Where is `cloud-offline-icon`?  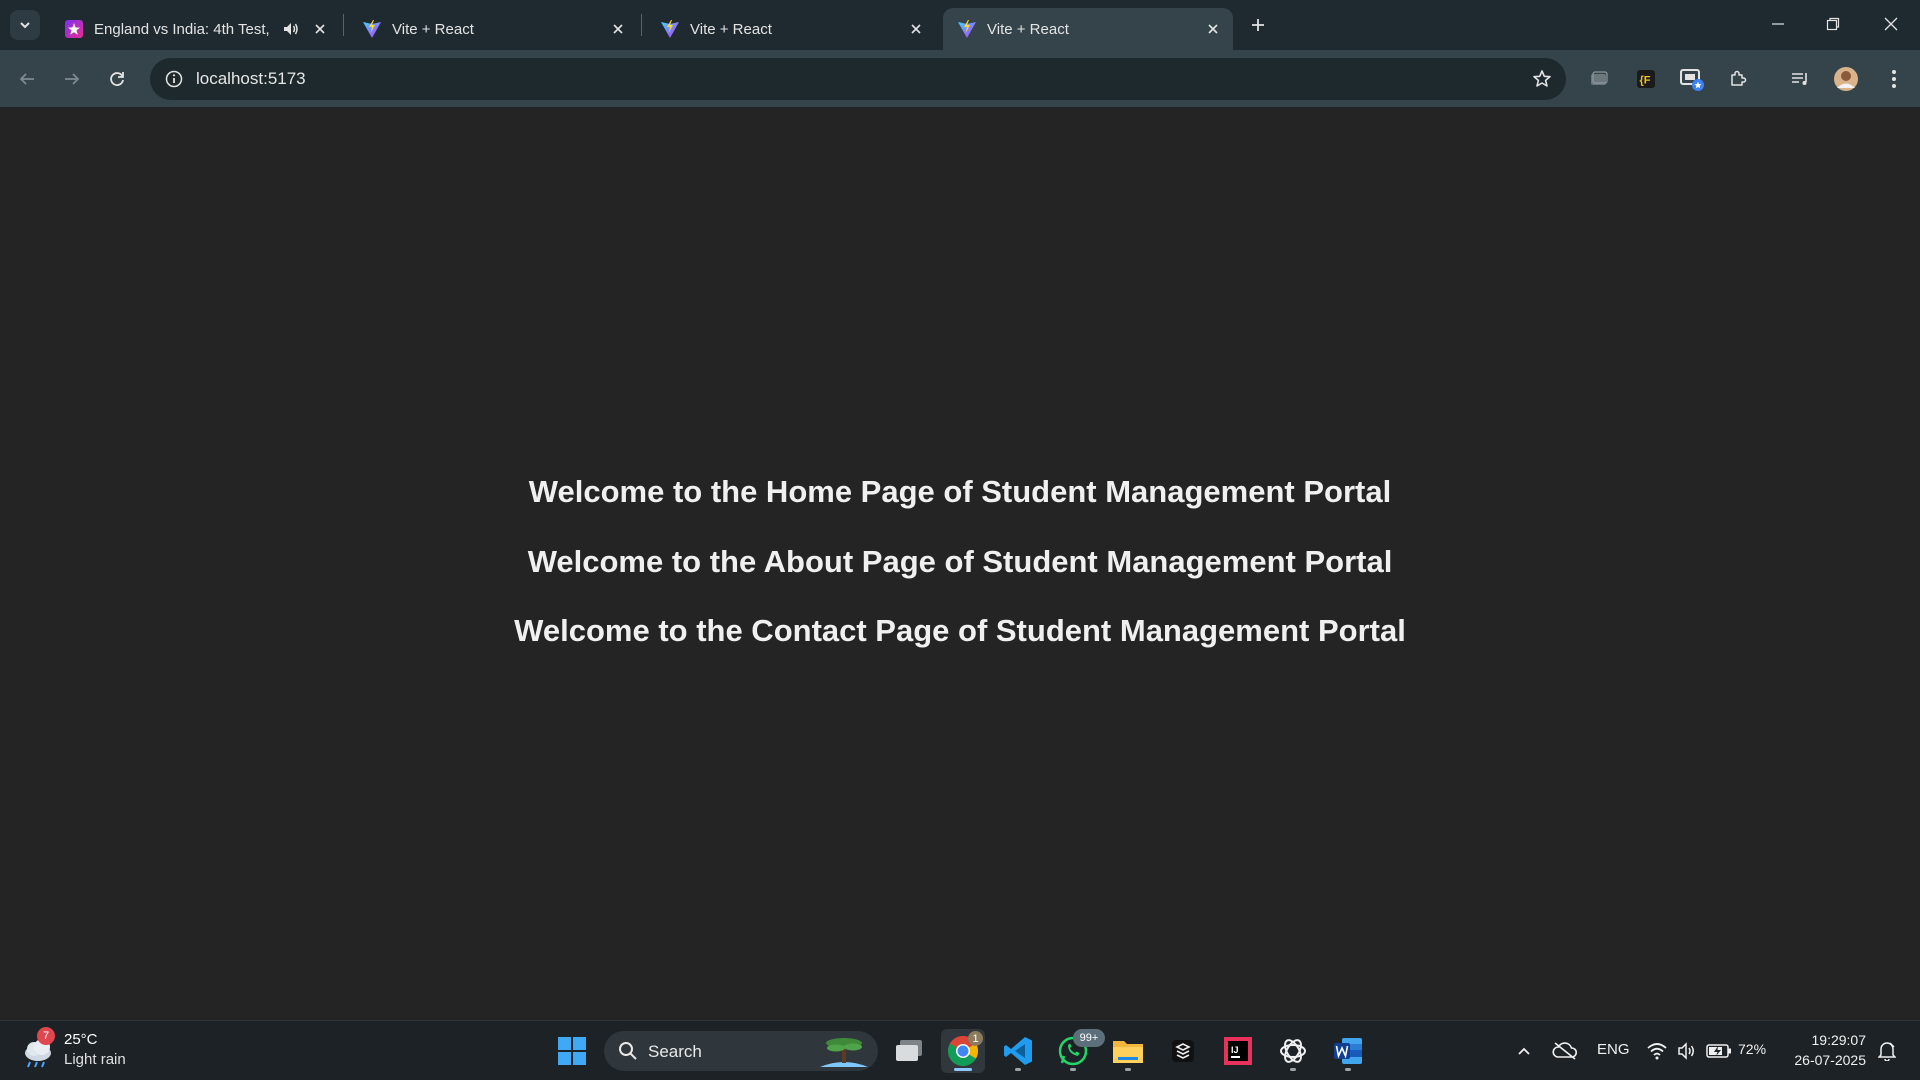 cloud-offline-icon is located at coordinates (1565, 1051).